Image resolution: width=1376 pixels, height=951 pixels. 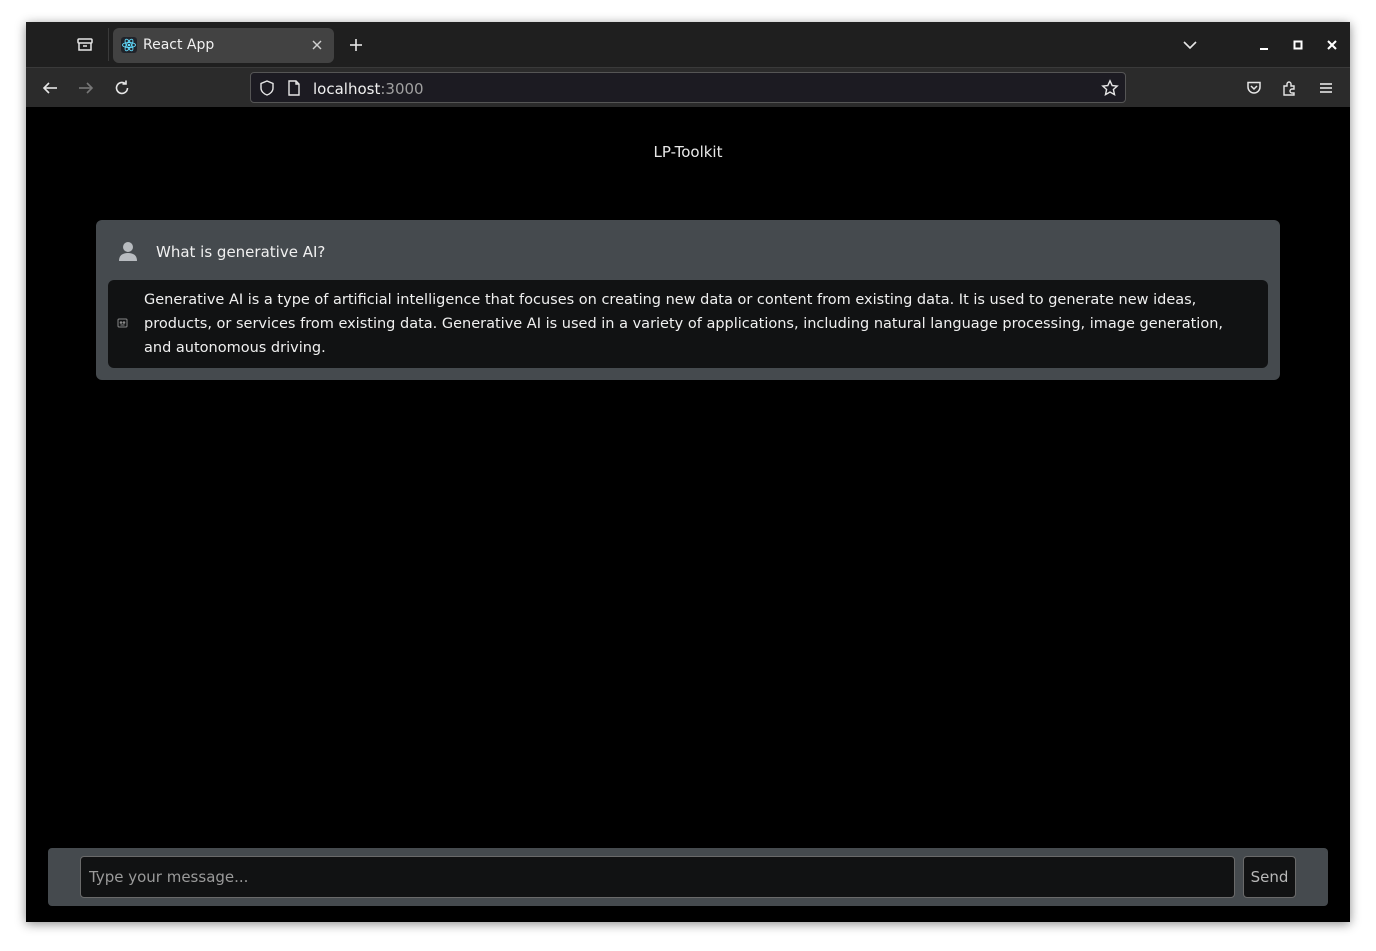 What do you see at coordinates (657, 877) in the screenshot?
I see `message-input` at bounding box center [657, 877].